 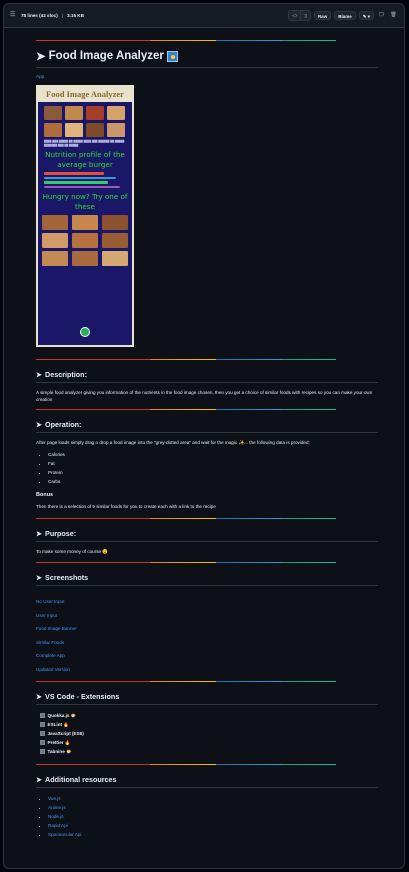 What do you see at coordinates (213, 454) in the screenshot?
I see `list-item: Calories` at bounding box center [213, 454].